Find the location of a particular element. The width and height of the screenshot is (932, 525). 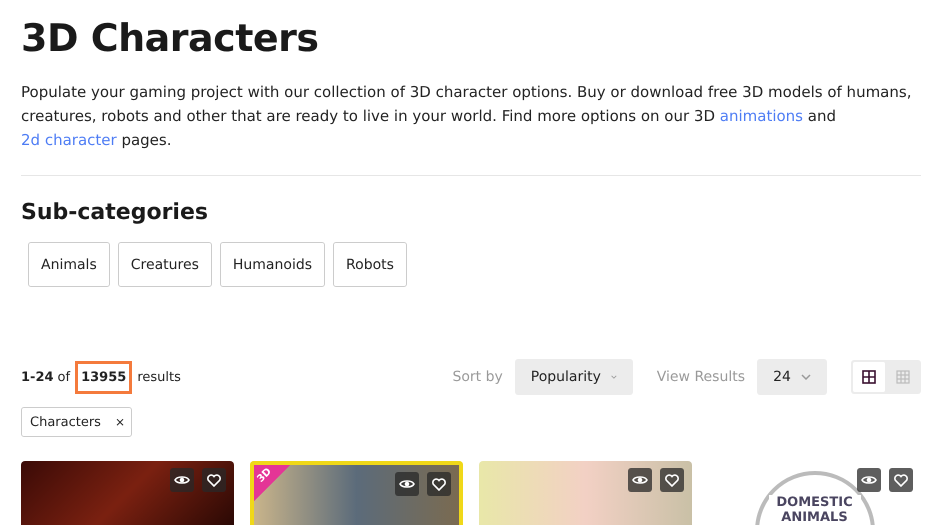

sort-label: Sort by is located at coordinates (477, 377).